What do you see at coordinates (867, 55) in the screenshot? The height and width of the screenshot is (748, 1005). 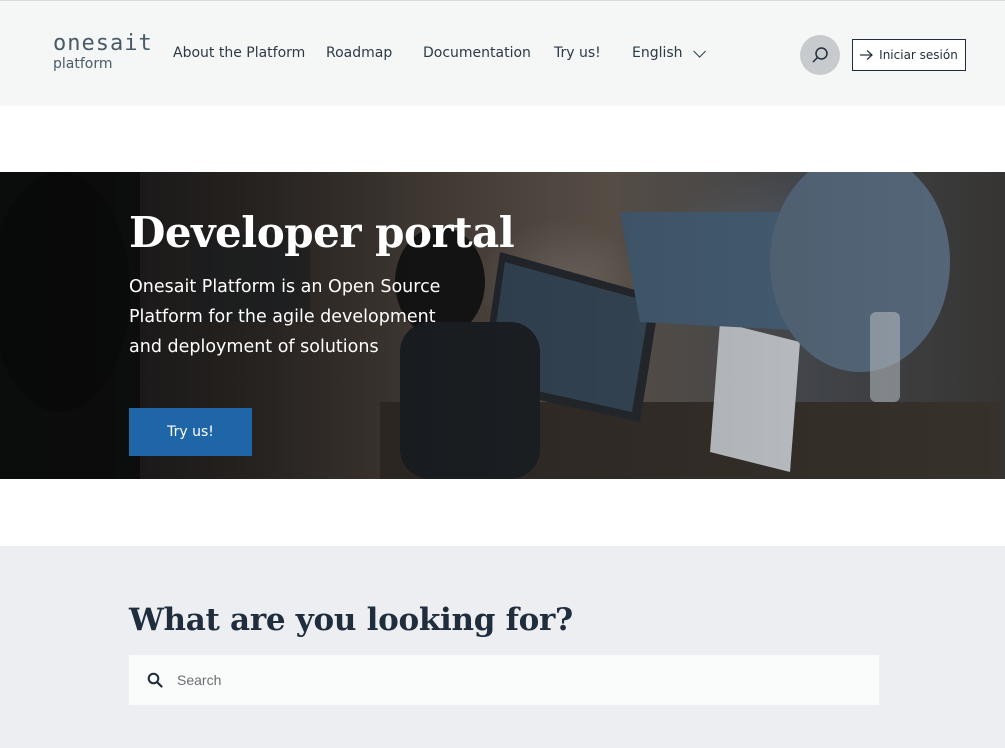 I see `arrow-right-icon` at bounding box center [867, 55].